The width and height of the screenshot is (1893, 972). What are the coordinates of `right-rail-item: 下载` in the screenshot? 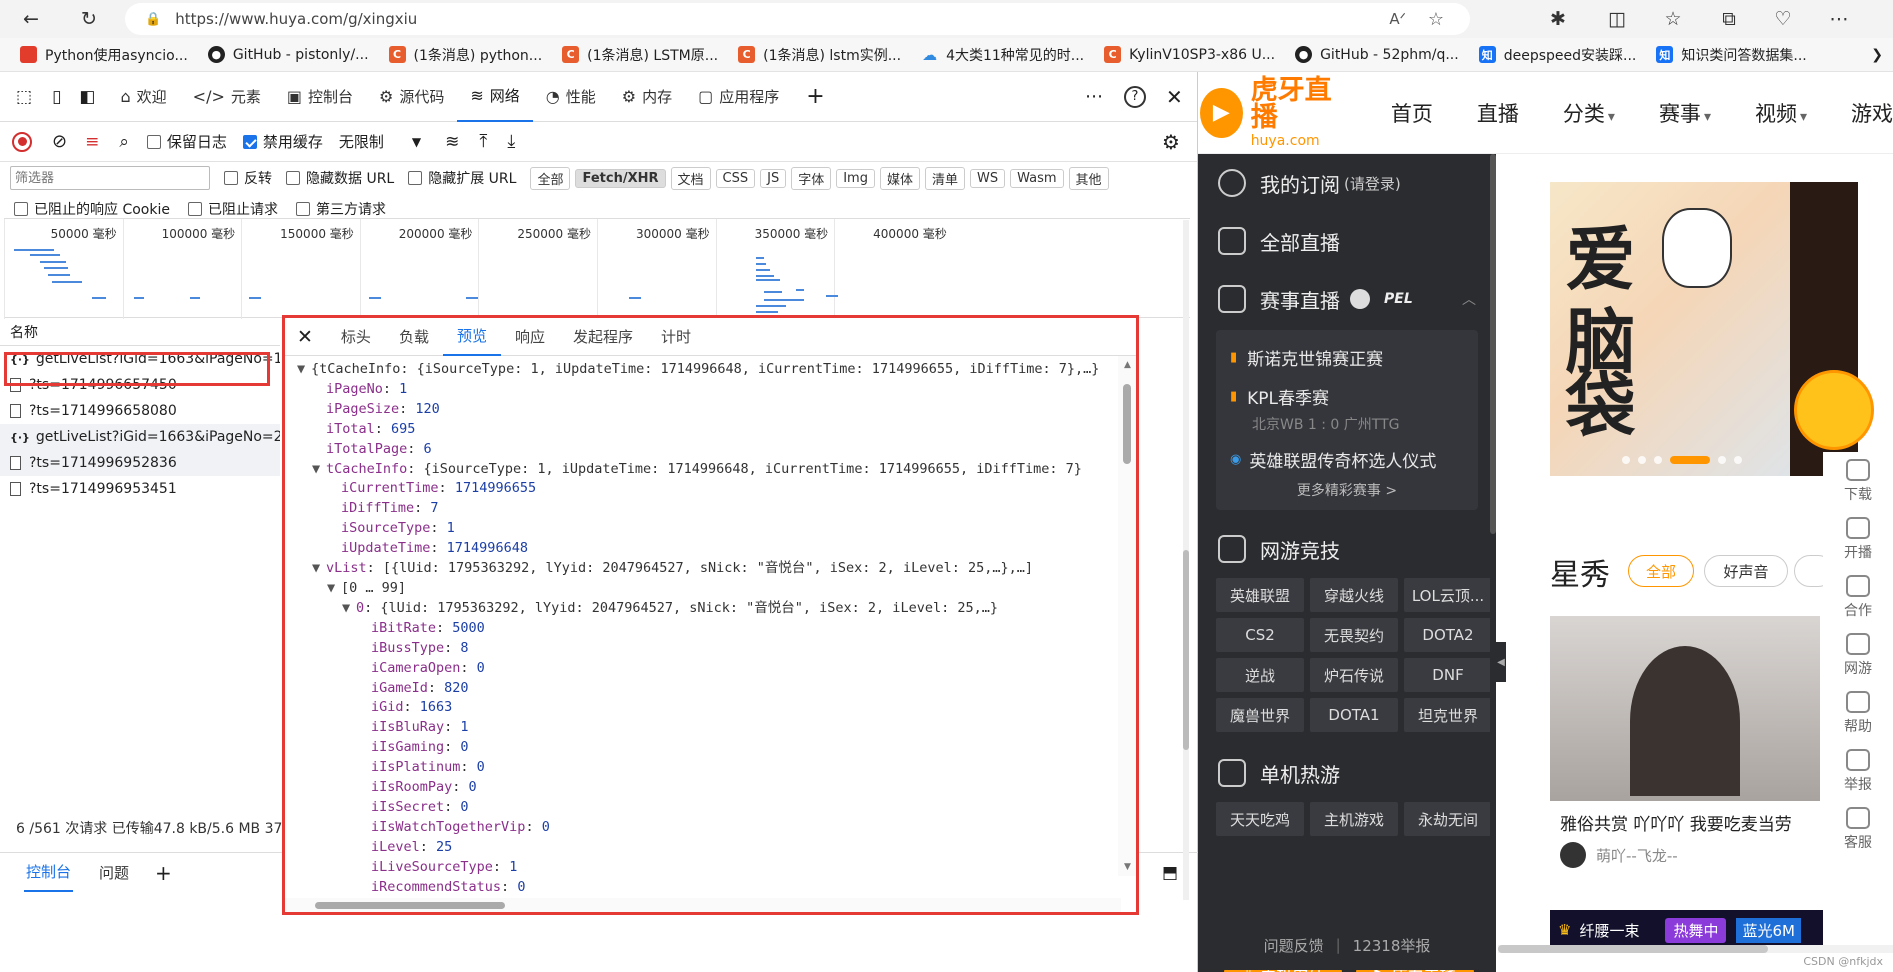 It's located at (1858, 481).